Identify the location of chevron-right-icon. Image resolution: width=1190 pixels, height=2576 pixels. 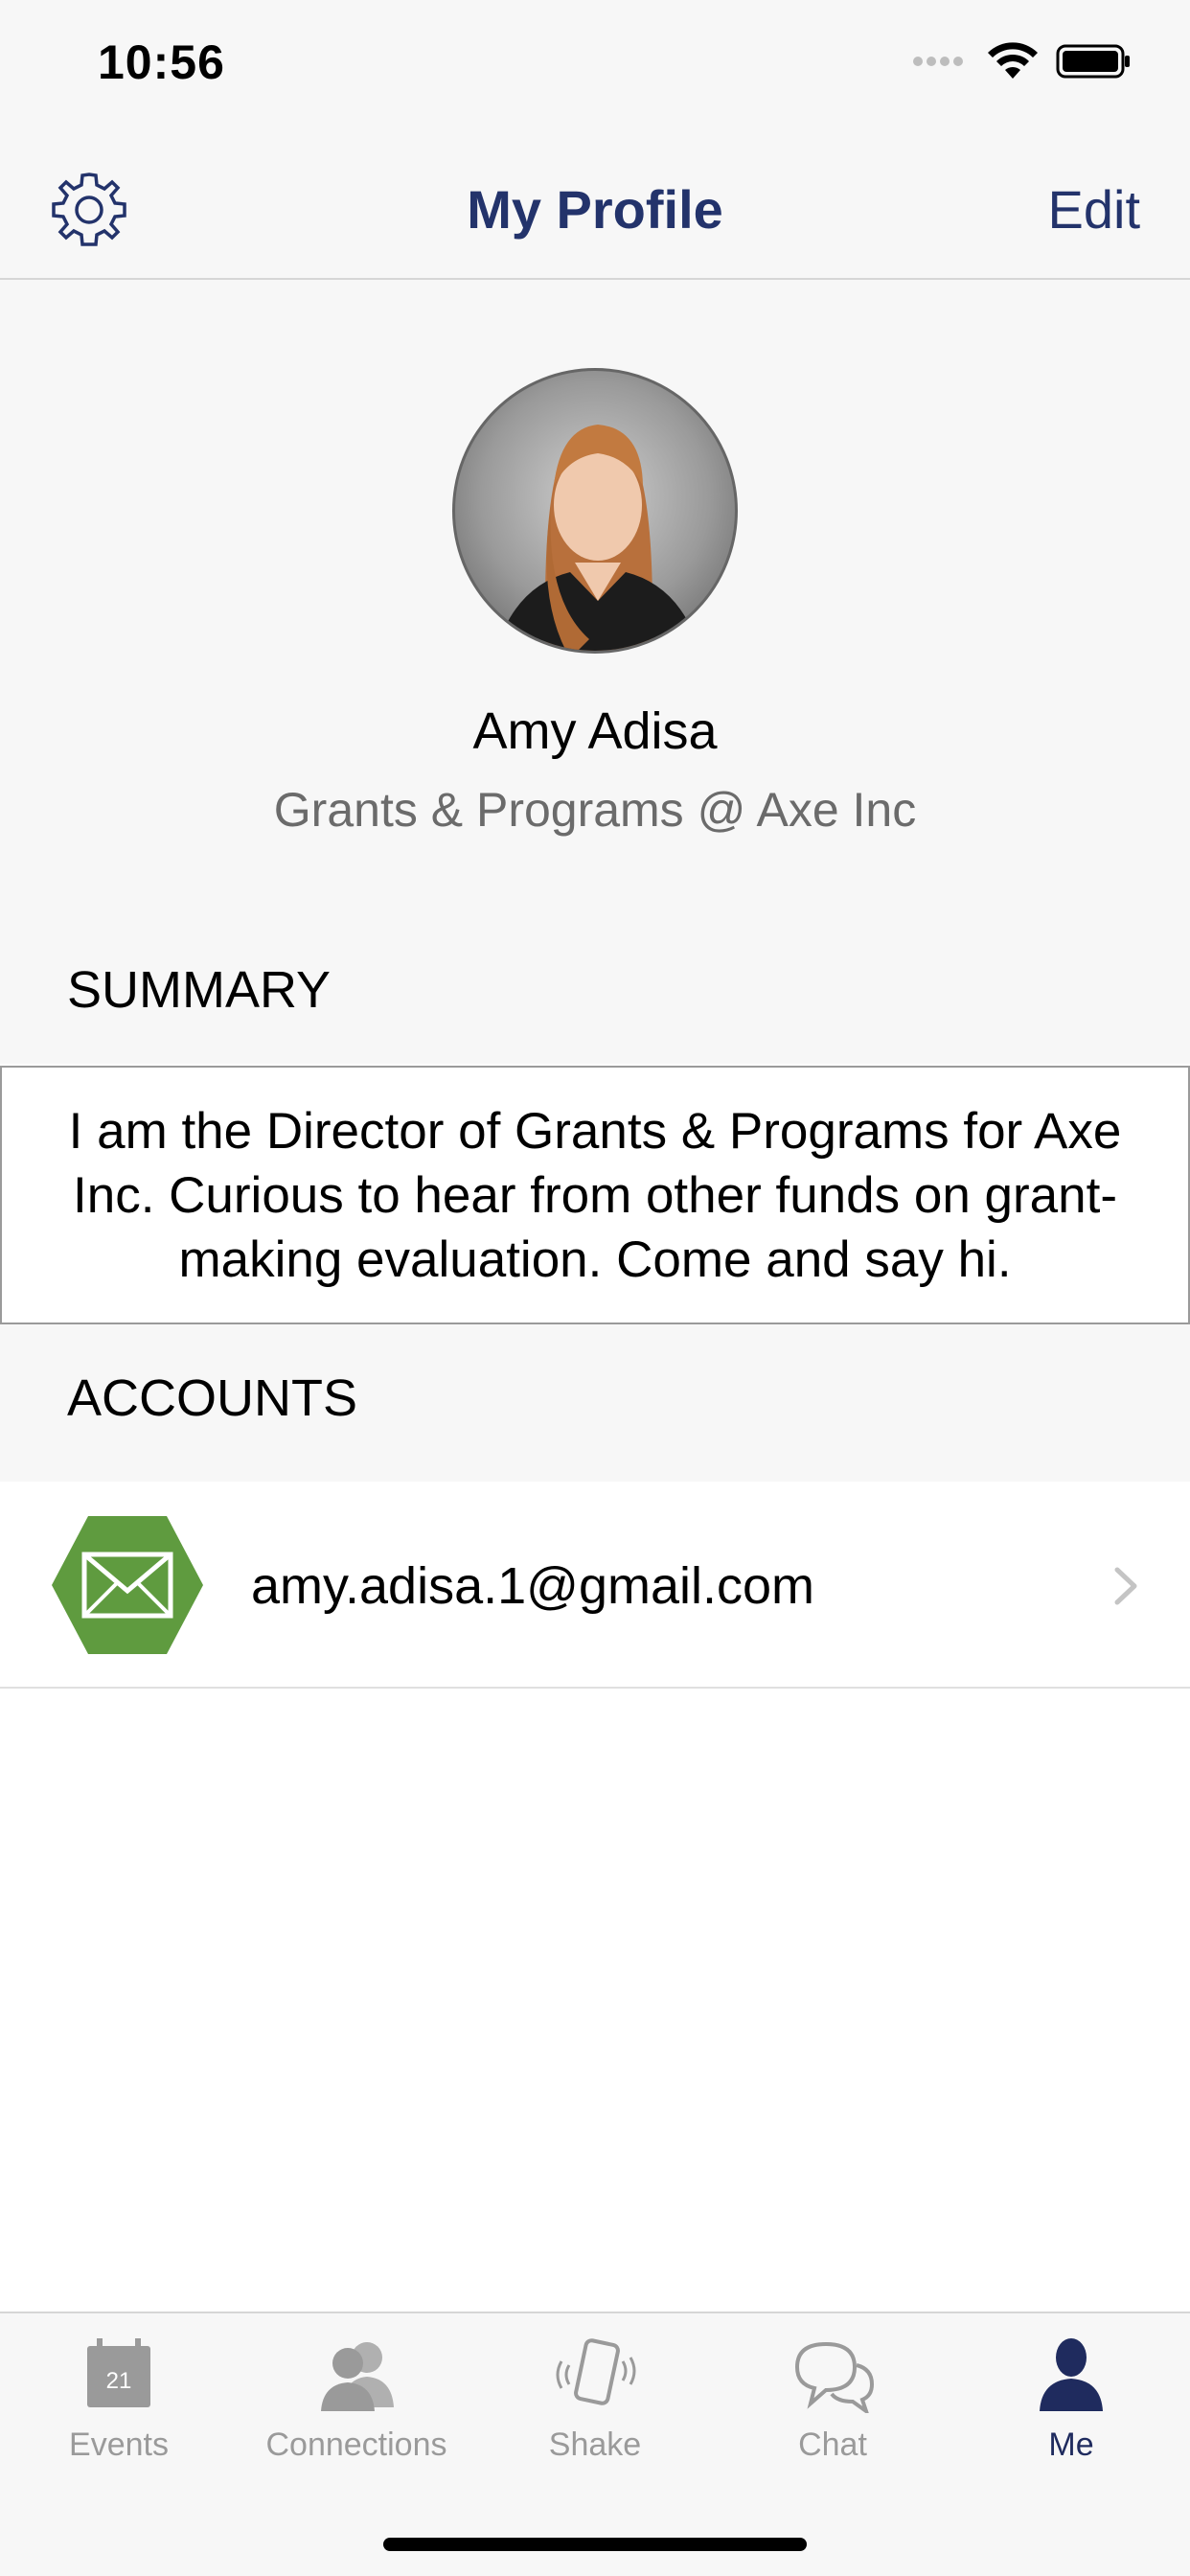
(1126, 1586).